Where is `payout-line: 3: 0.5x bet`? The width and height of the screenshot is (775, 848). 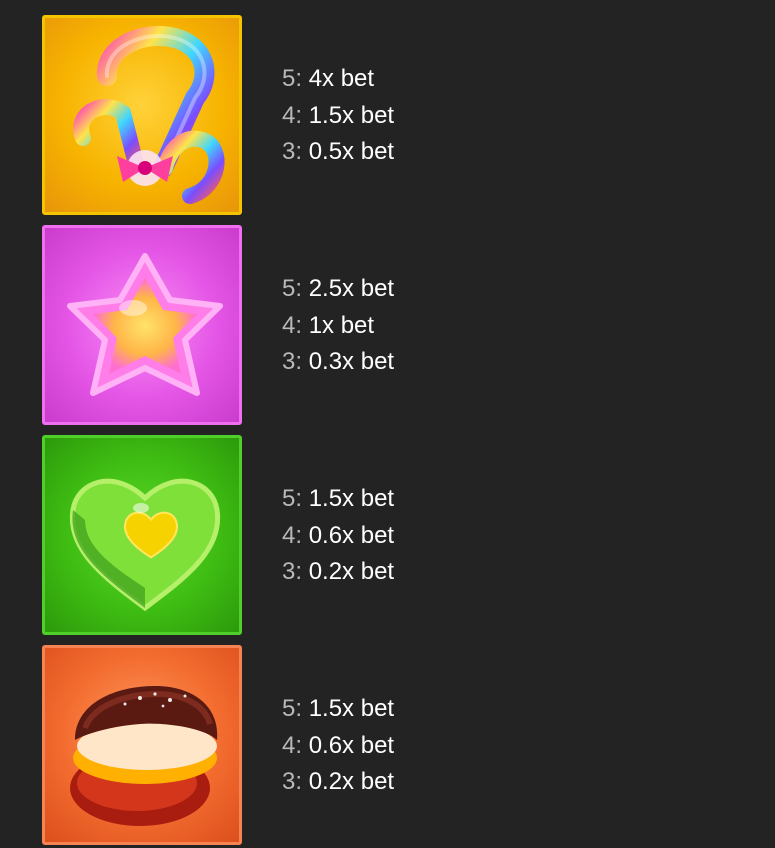
payout-line: 3: 0.5x bet is located at coordinates (338, 152).